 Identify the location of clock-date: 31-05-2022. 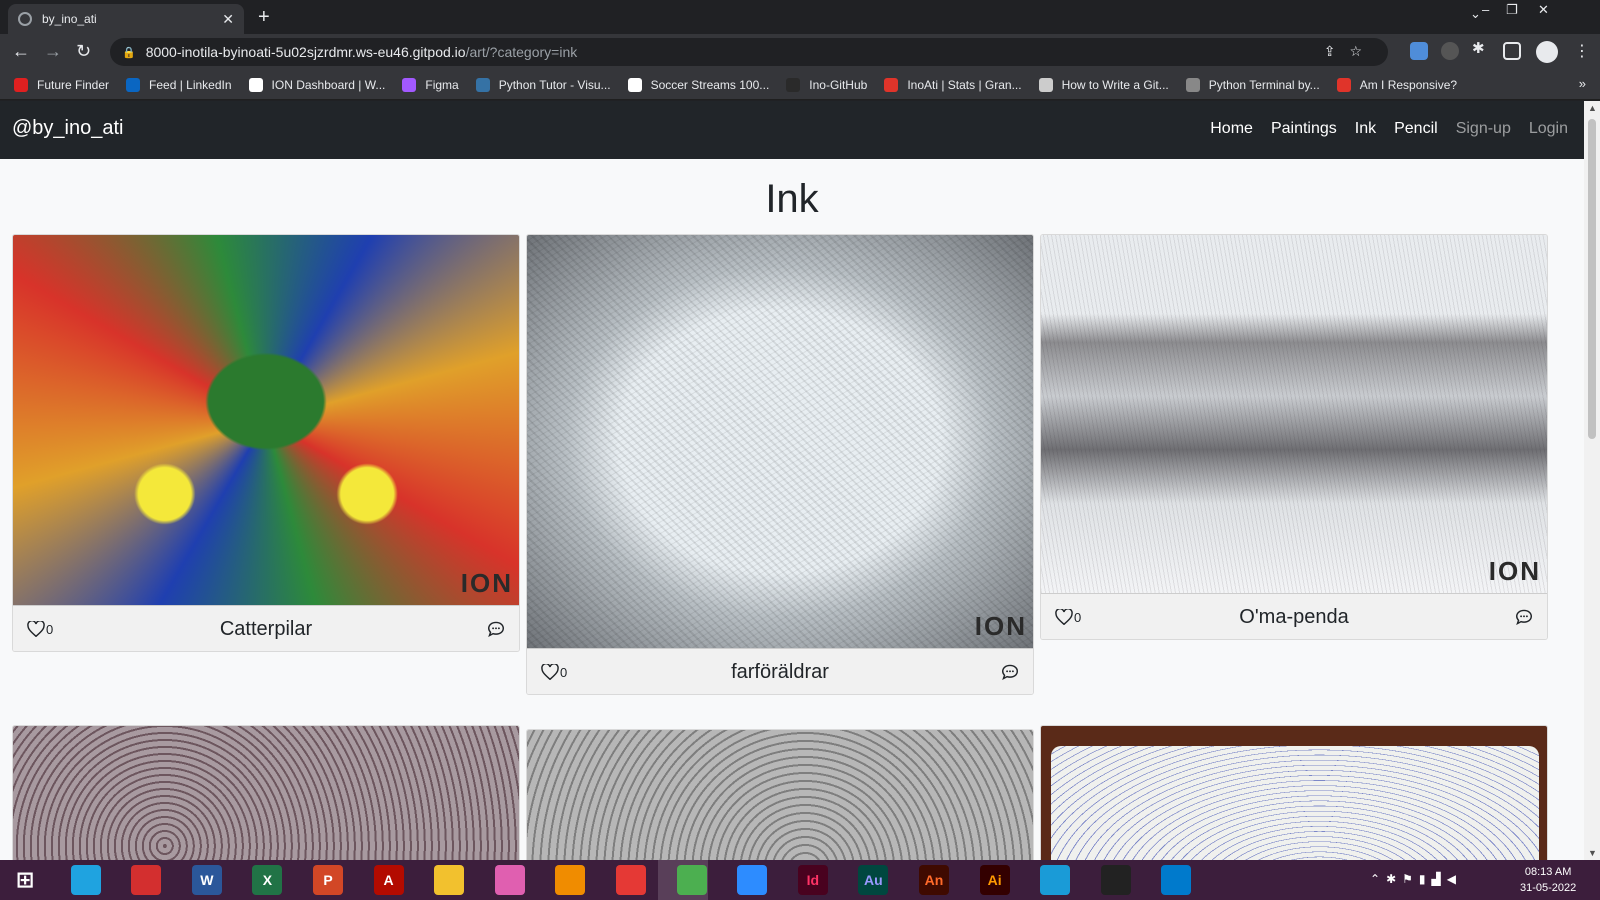
(1548, 888).